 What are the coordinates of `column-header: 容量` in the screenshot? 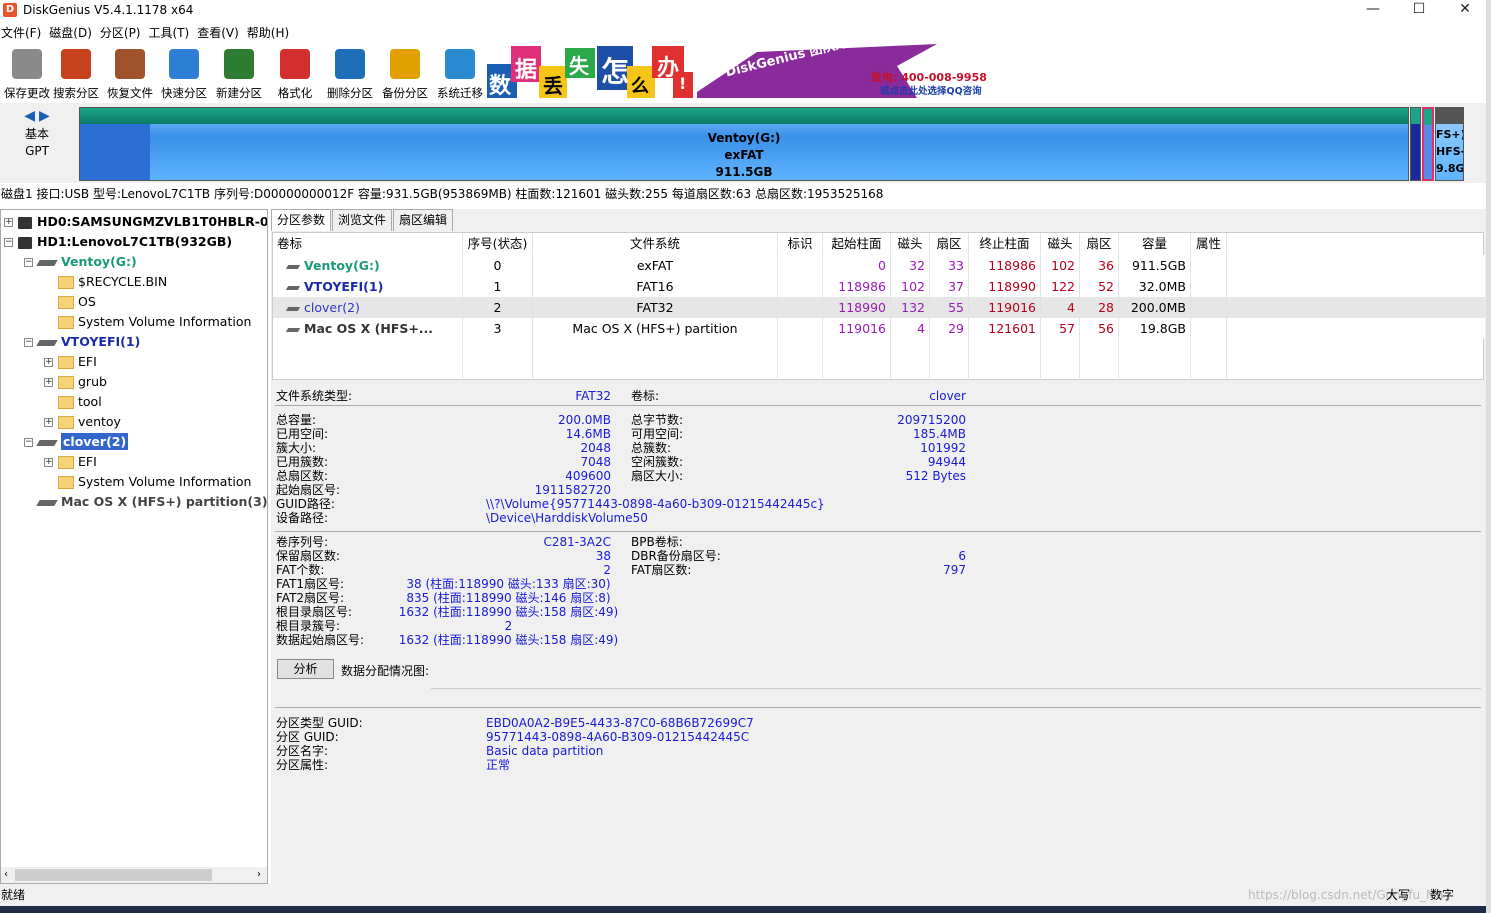 It's located at (1155, 243).